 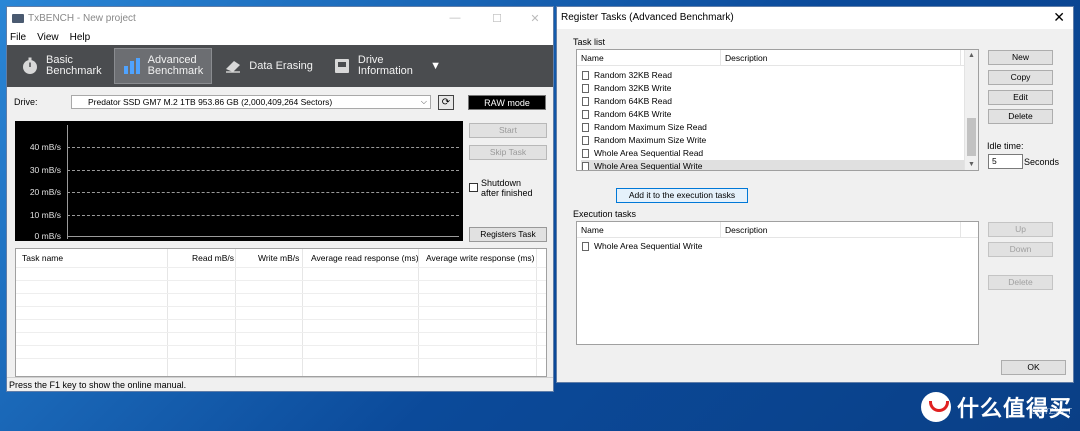 I want to click on menu-help: Help, so click(x=80, y=37).